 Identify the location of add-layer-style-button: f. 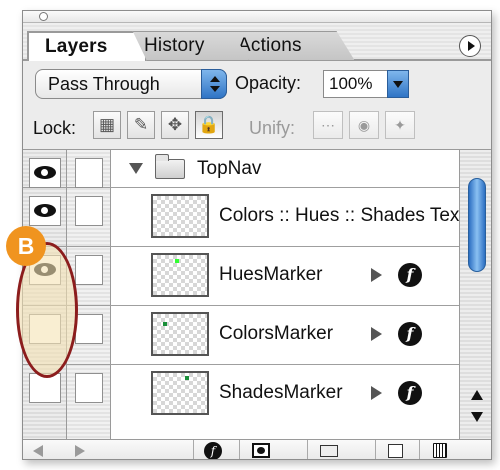
(216, 449).